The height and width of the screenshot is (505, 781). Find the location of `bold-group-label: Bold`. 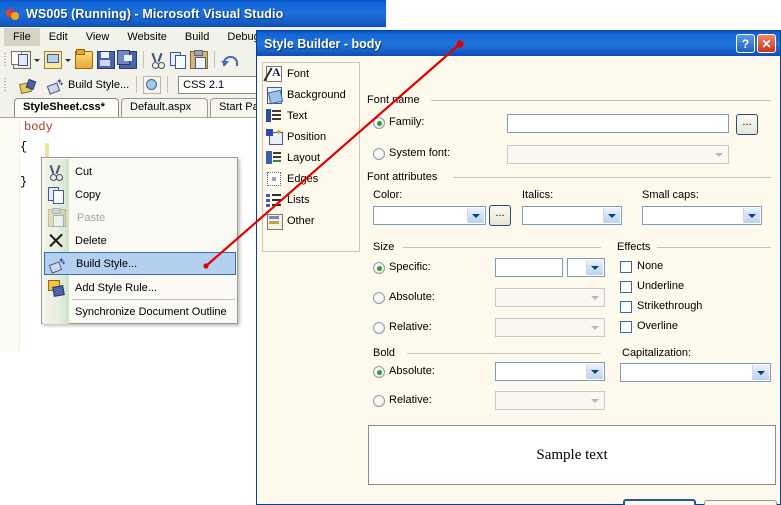

bold-group-label: Bold is located at coordinates (387, 353).